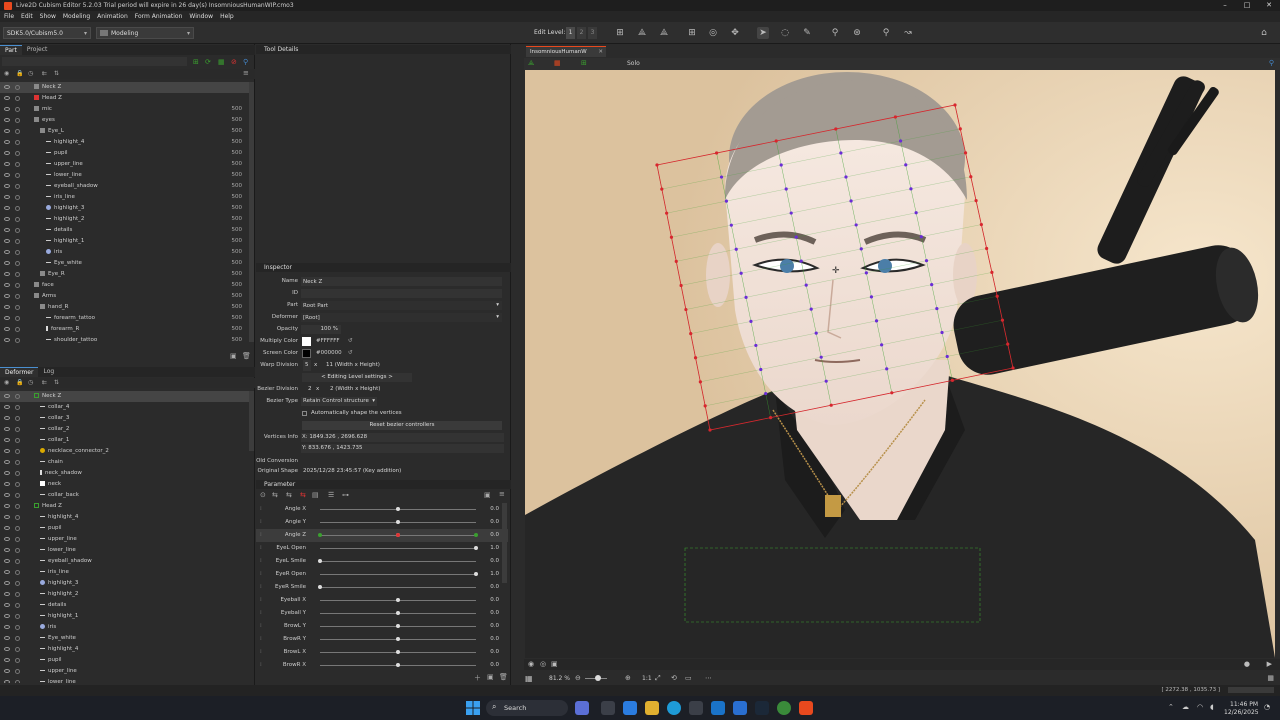 Image resolution: width=1280 pixels, height=720 pixels. I want to click on rotation-deformer-icon: ◎, so click(713, 33).